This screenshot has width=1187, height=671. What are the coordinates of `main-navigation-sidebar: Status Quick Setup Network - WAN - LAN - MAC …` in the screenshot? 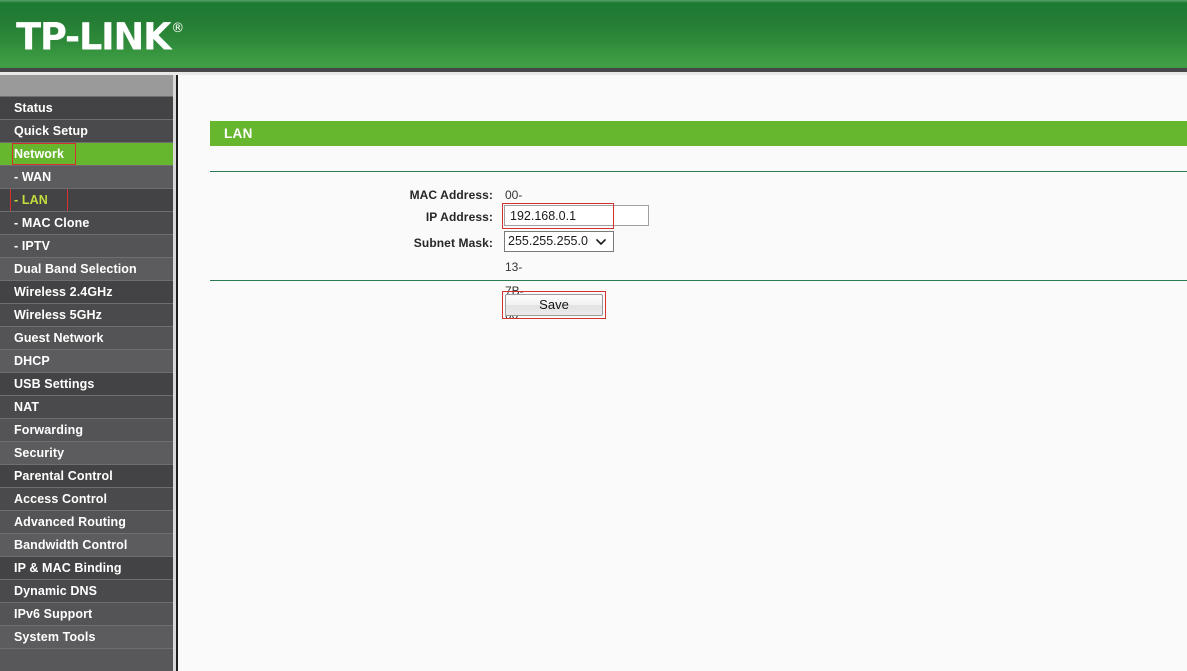 It's located at (86, 373).